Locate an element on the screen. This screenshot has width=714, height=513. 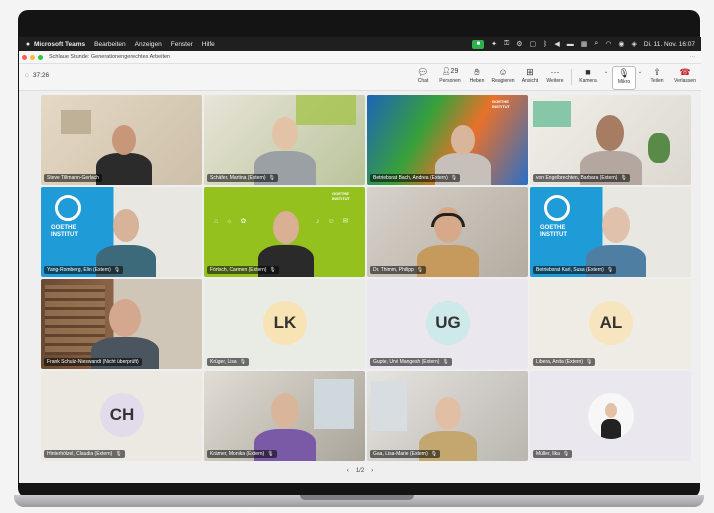
view-button: ⊞ Ansicht is located at coordinates (530, 77).